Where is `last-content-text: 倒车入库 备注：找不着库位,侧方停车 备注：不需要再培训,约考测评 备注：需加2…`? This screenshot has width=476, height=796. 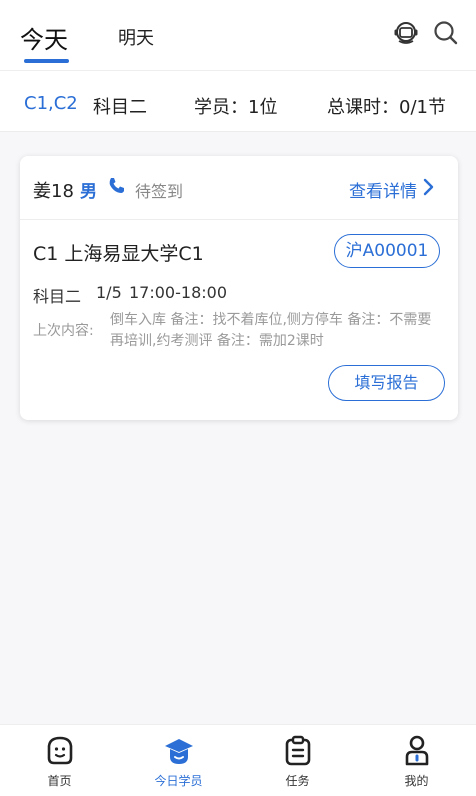 last-content-text: 倒车入库 备注：找不着库位,侧方停车 备注：不需要再培训,约考测评 备注：需加2… is located at coordinates (271, 330).